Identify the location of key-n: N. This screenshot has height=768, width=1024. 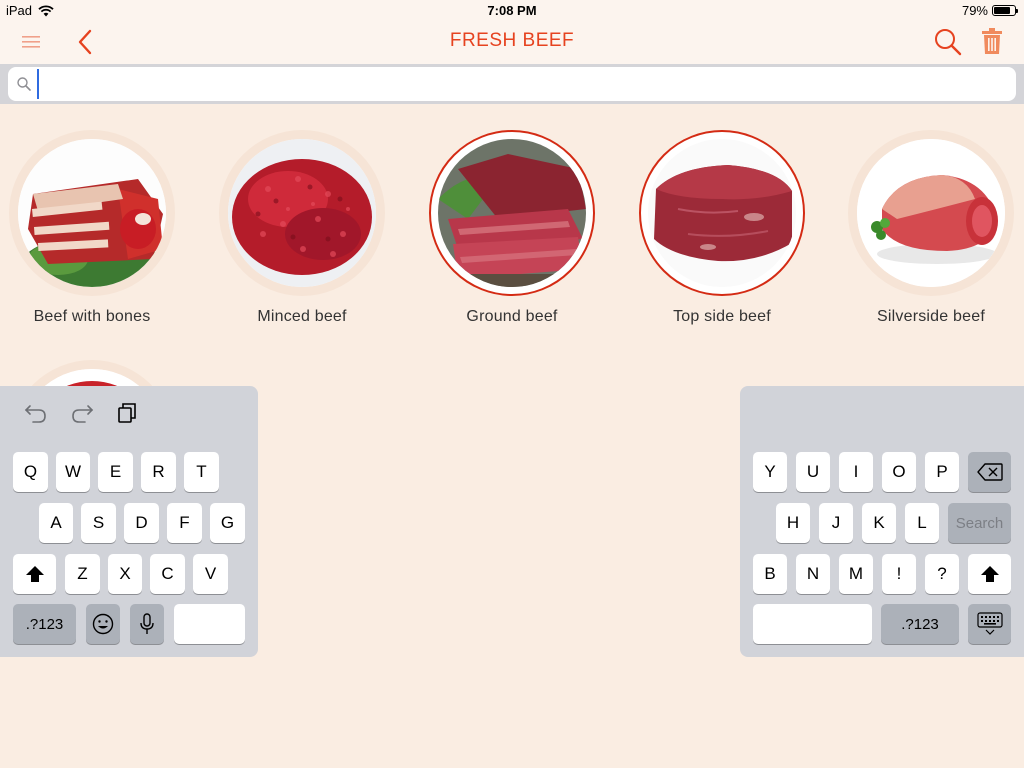
(813, 574).